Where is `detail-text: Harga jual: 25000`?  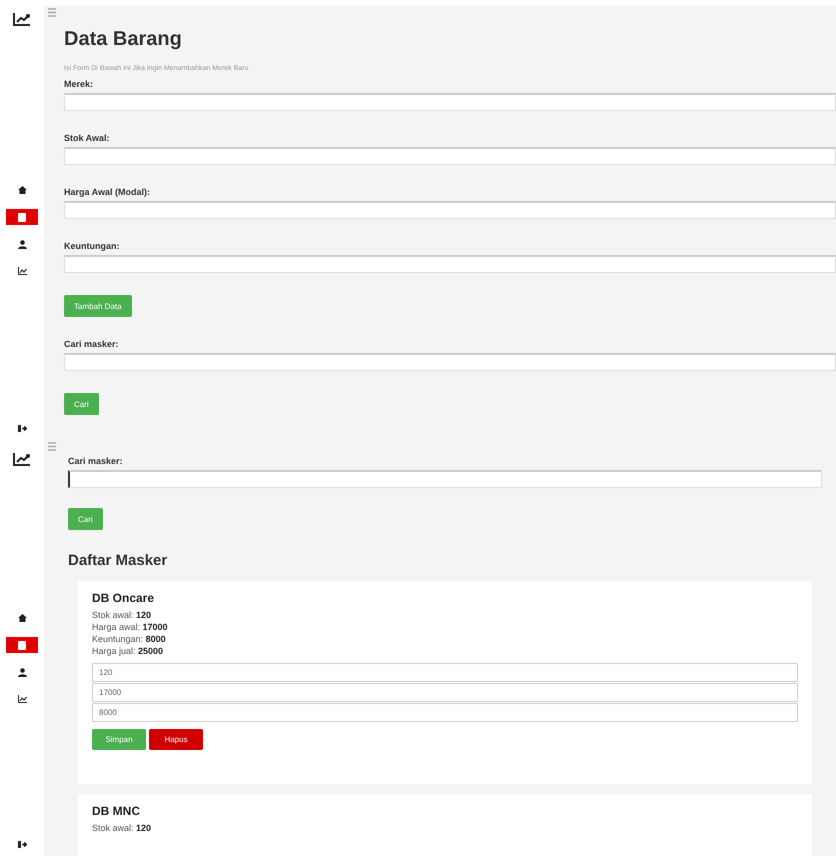
detail-text: Harga jual: 25000 is located at coordinates (128, 651).